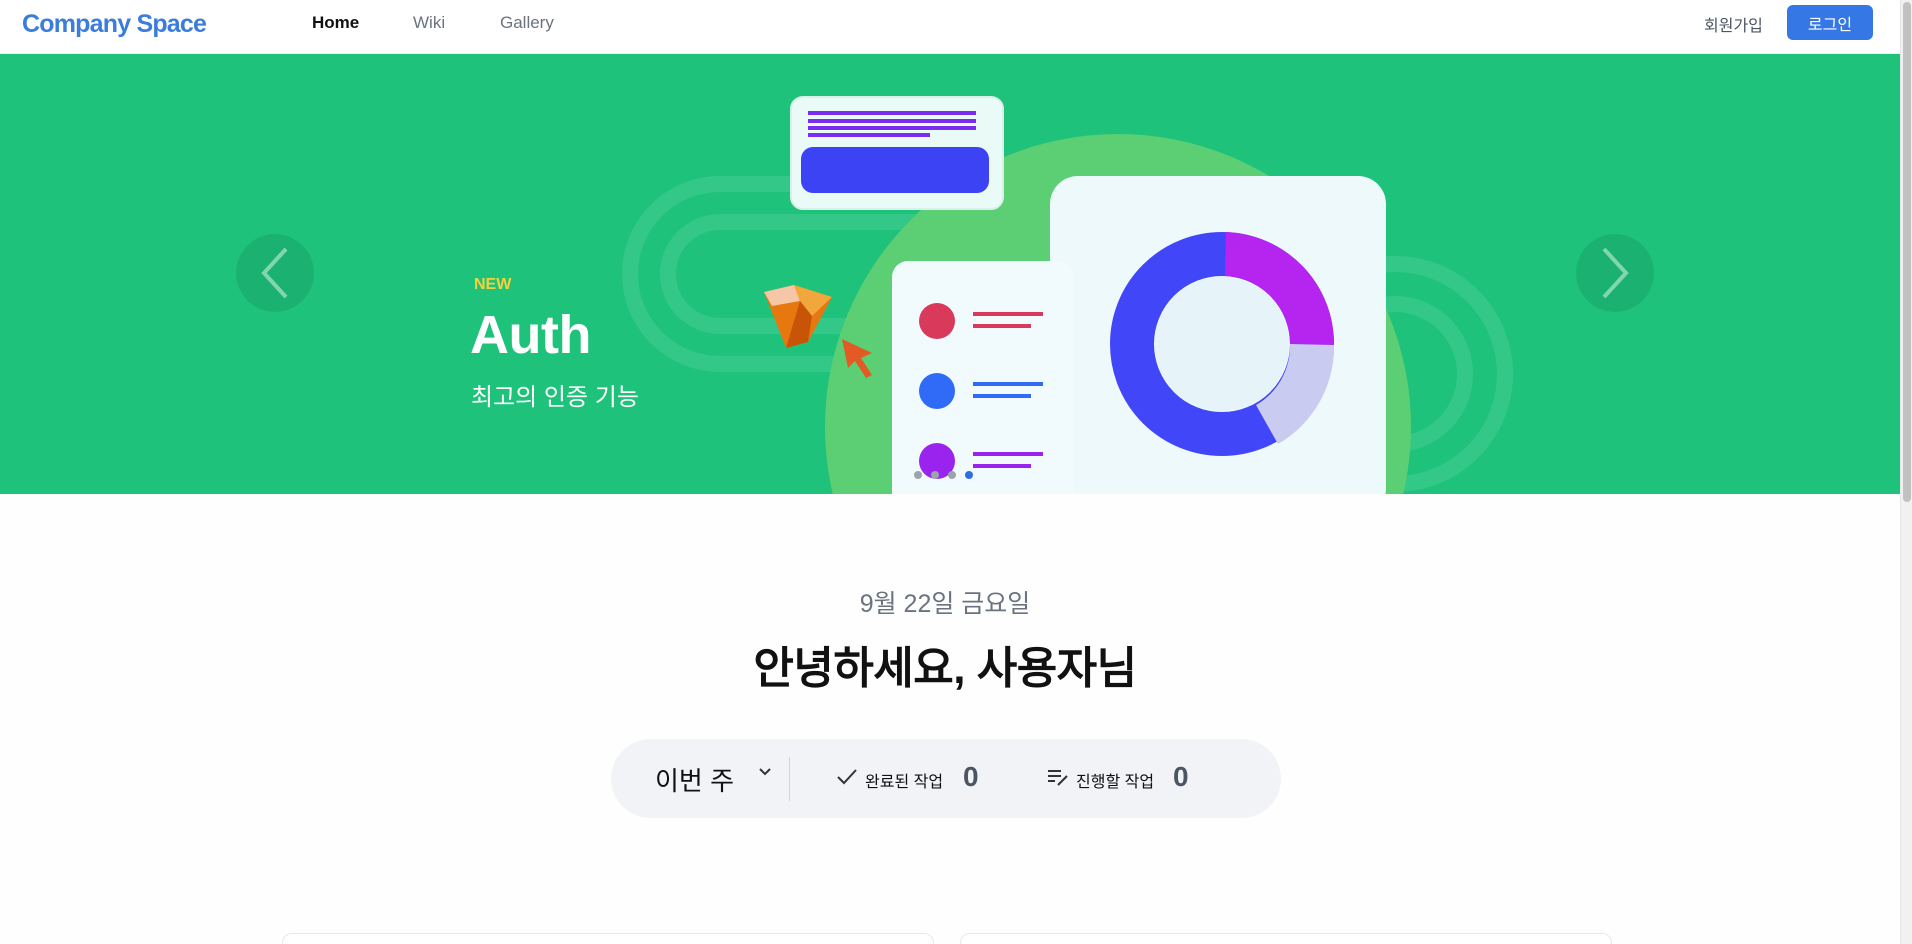 Image resolution: width=1912 pixels, height=944 pixels. What do you see at coordinates (530, 335) in the screenshot?
I see `hero-title: Auth` at bounding box center [530, 335].